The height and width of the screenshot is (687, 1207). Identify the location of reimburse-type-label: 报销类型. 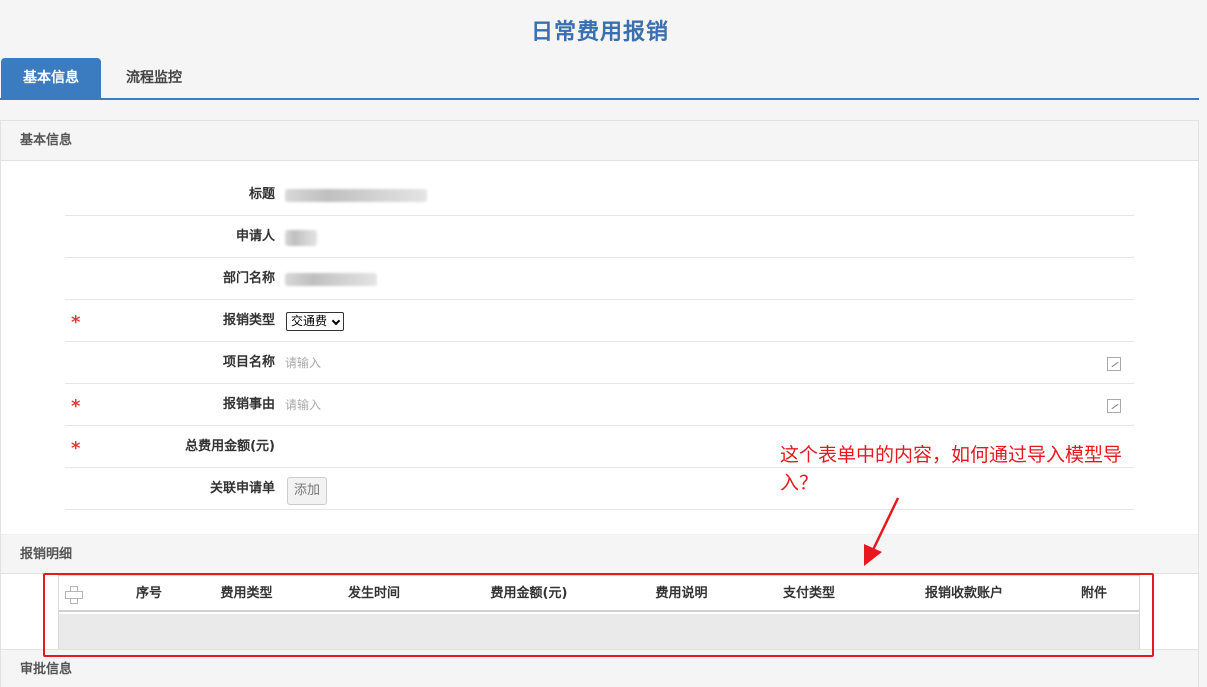
(248, 320).